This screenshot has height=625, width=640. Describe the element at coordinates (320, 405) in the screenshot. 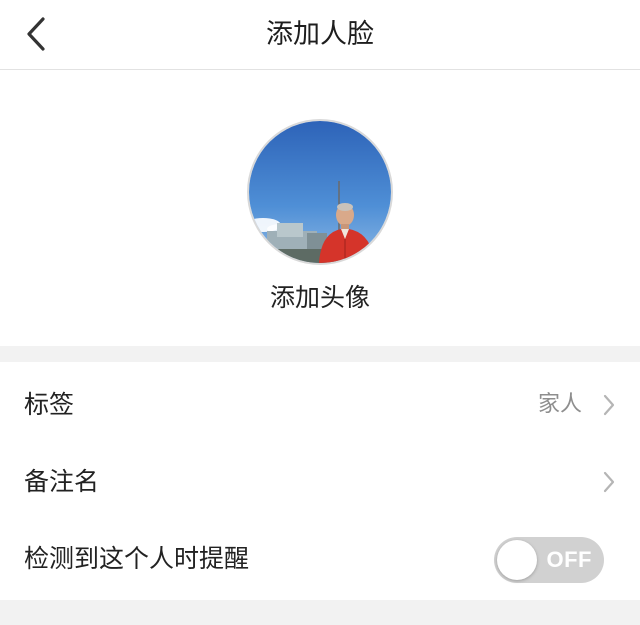

I see `tag-row: 标签 家人` at that location.